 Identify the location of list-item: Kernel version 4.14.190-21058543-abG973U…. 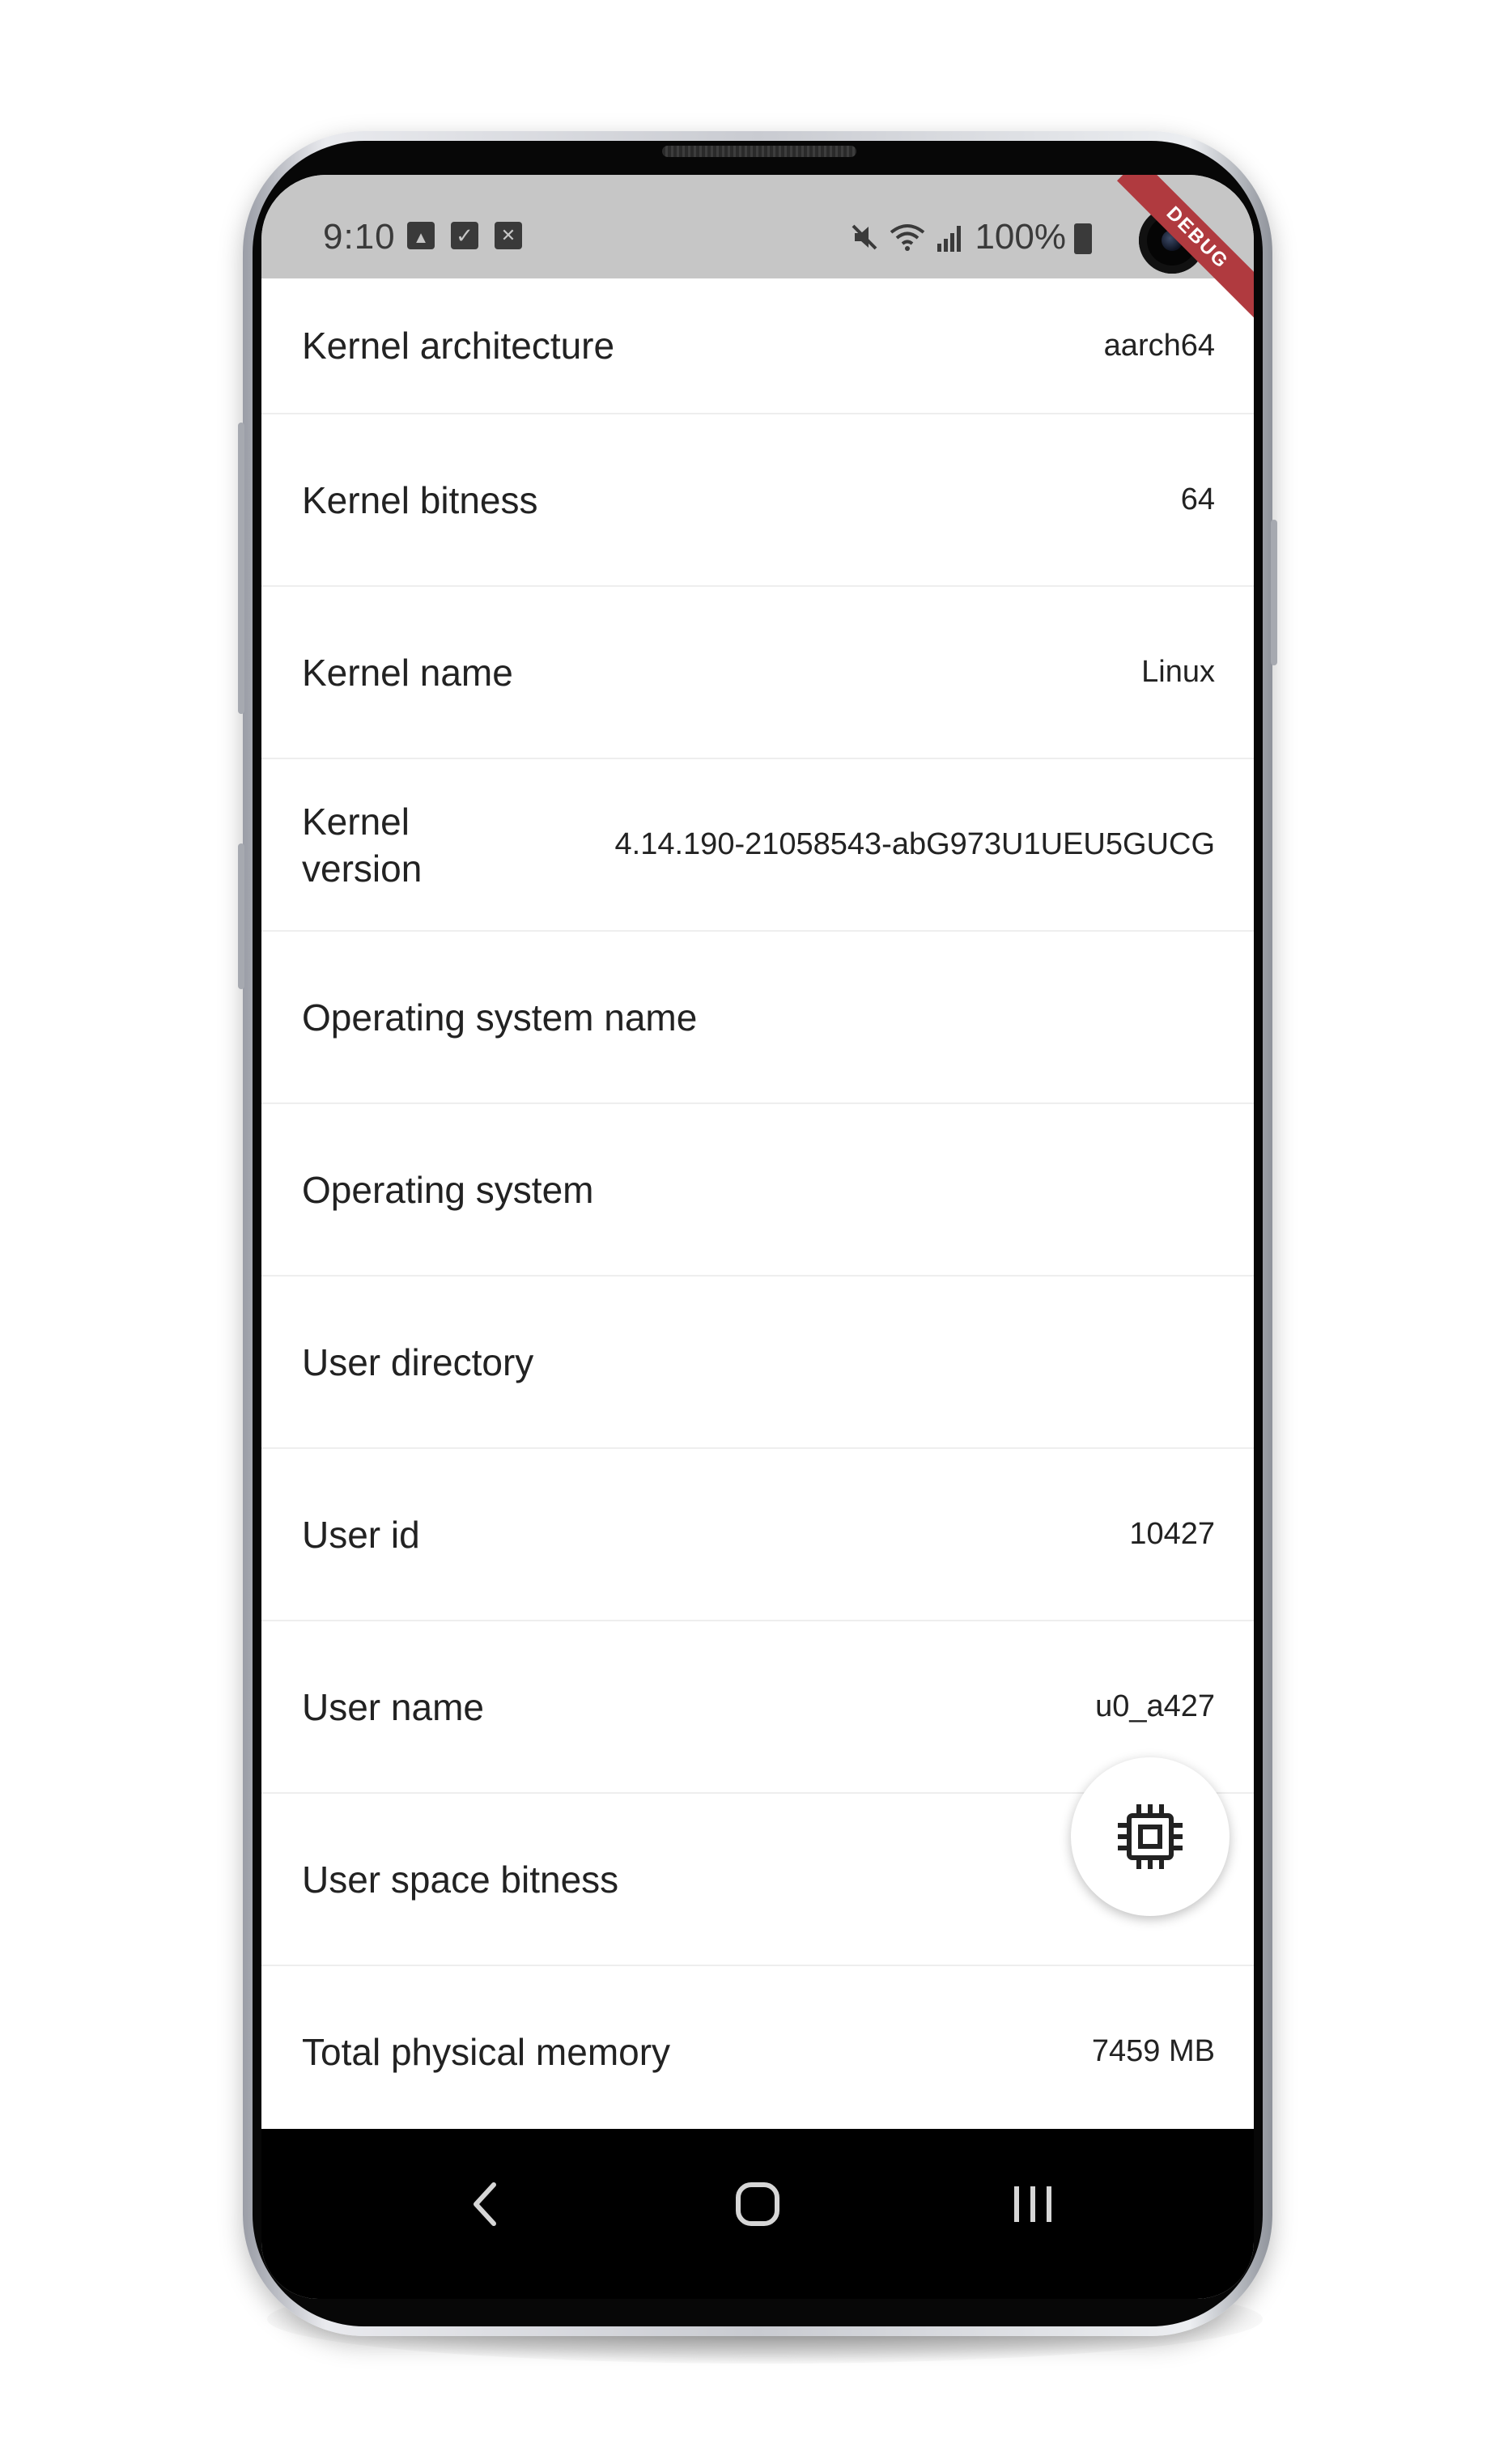
(757, 846).